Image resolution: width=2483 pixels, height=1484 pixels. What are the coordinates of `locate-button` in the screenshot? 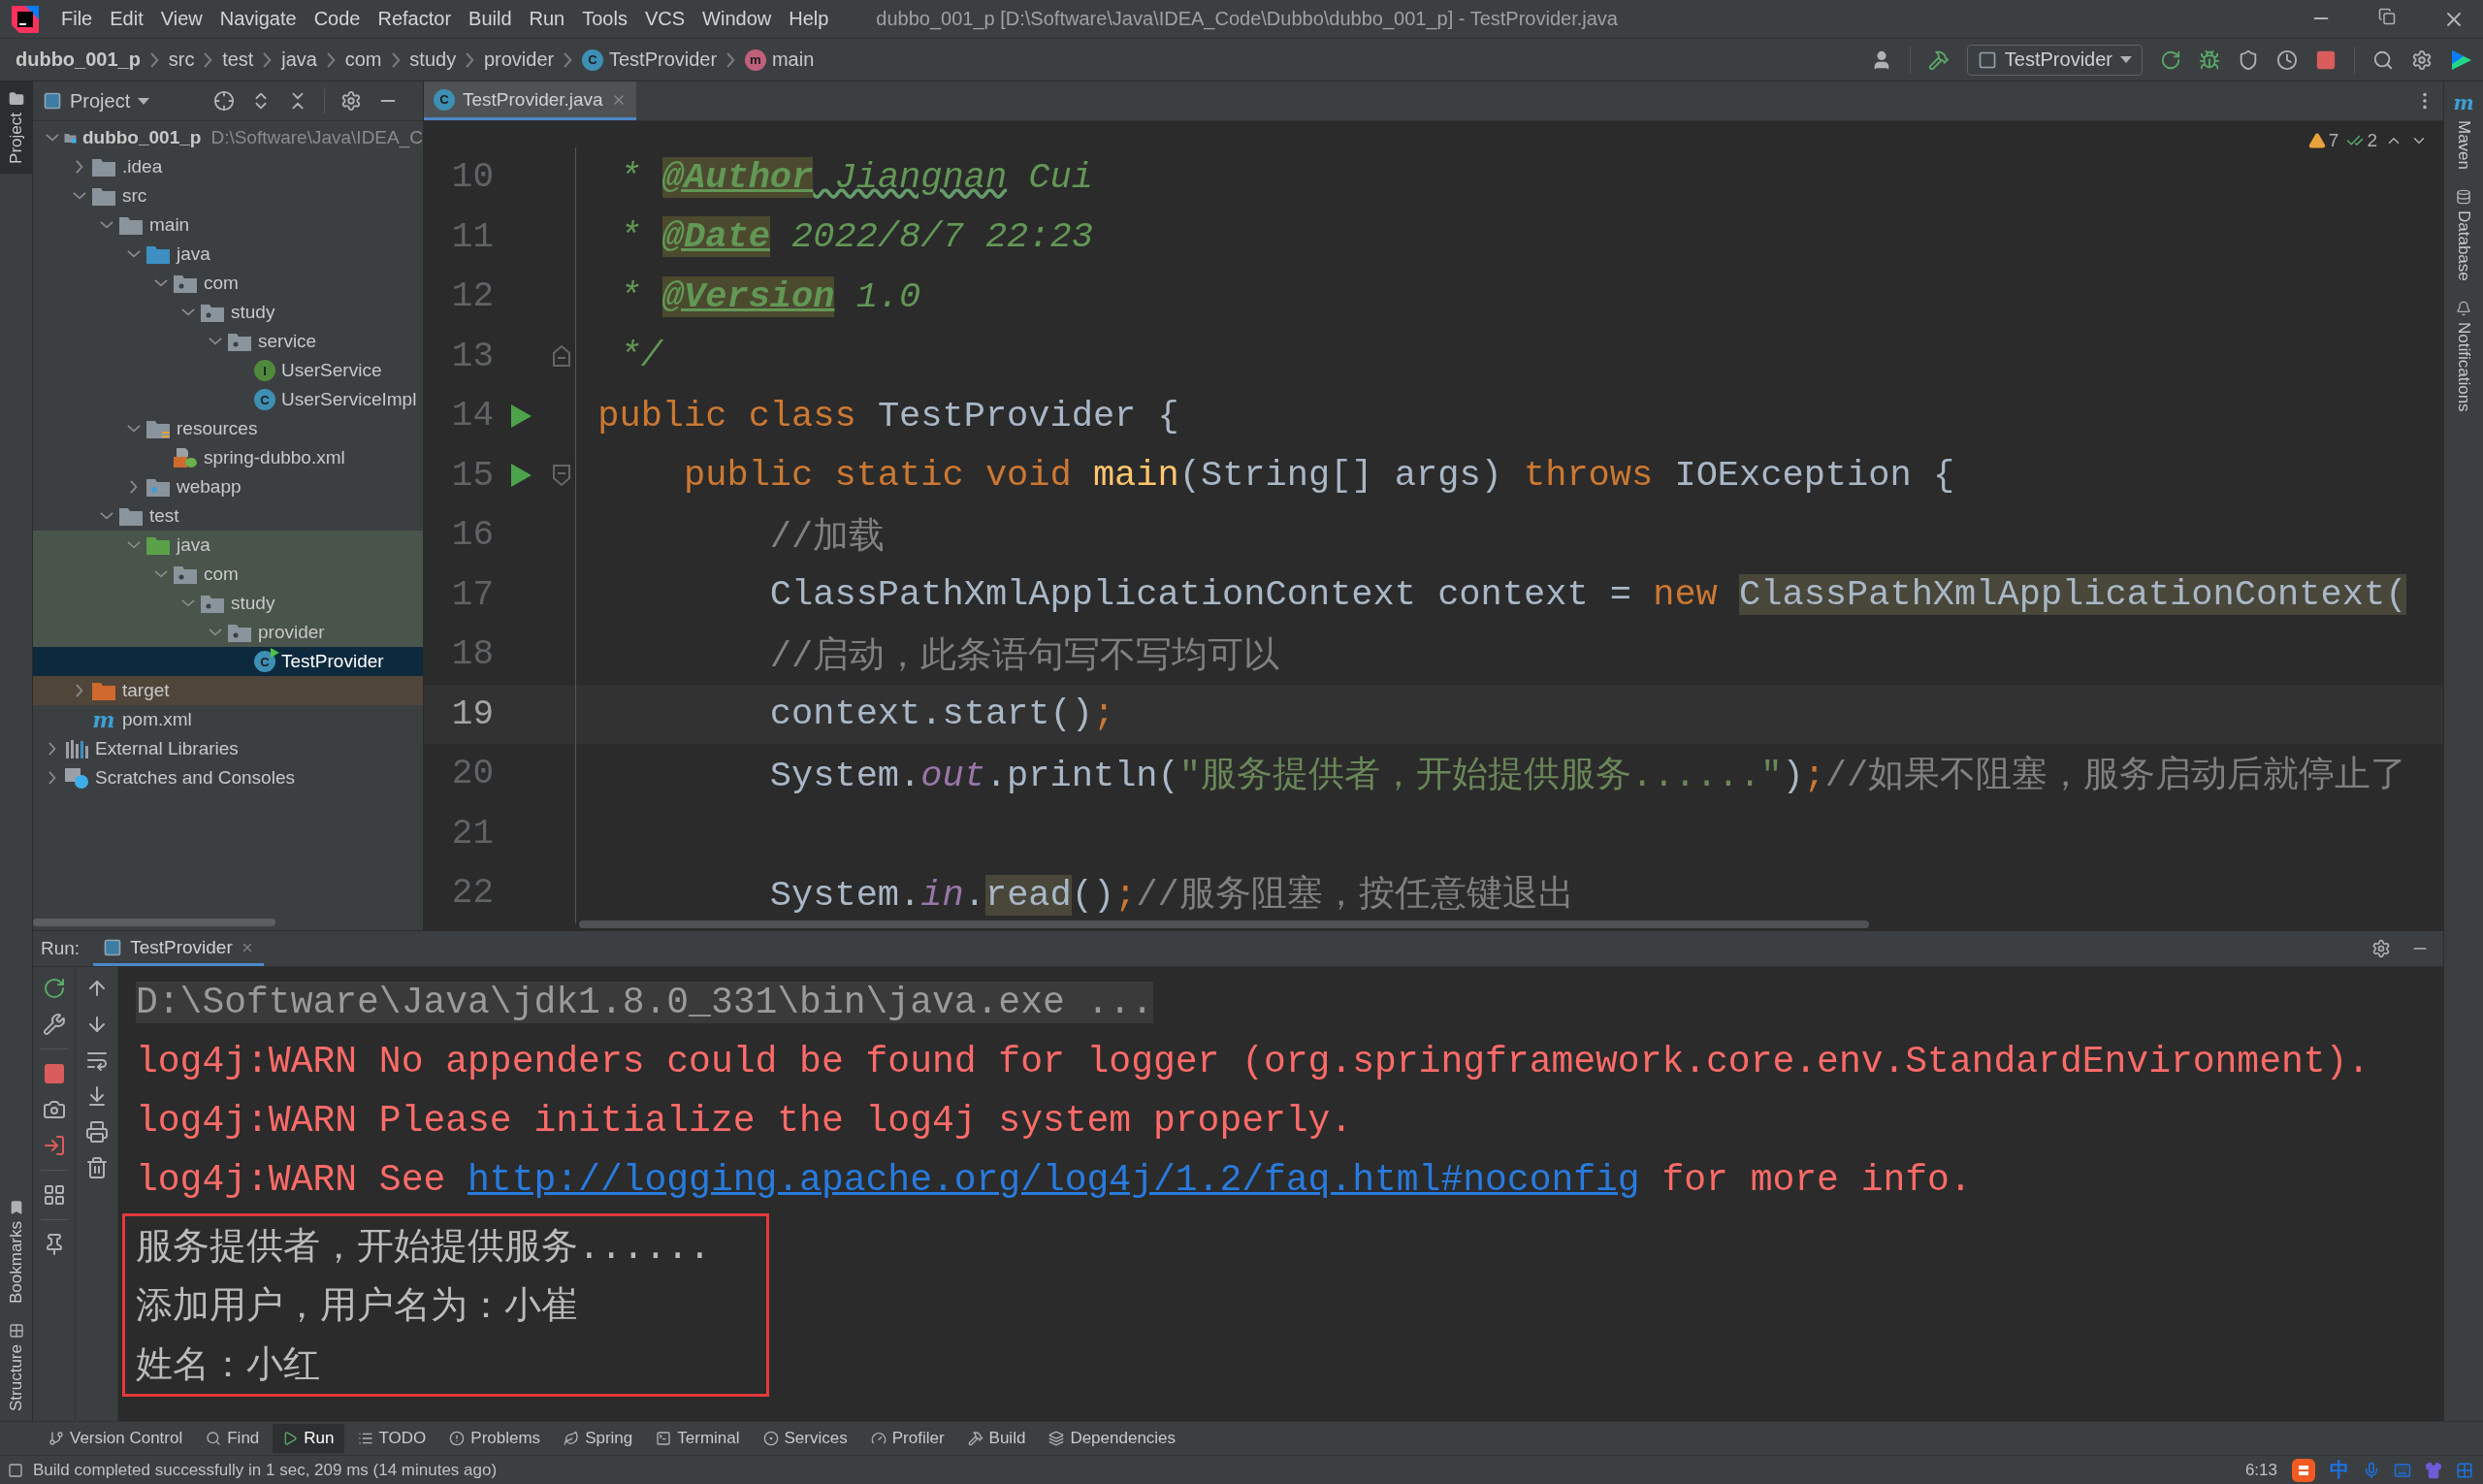 It's located at (225, 101).